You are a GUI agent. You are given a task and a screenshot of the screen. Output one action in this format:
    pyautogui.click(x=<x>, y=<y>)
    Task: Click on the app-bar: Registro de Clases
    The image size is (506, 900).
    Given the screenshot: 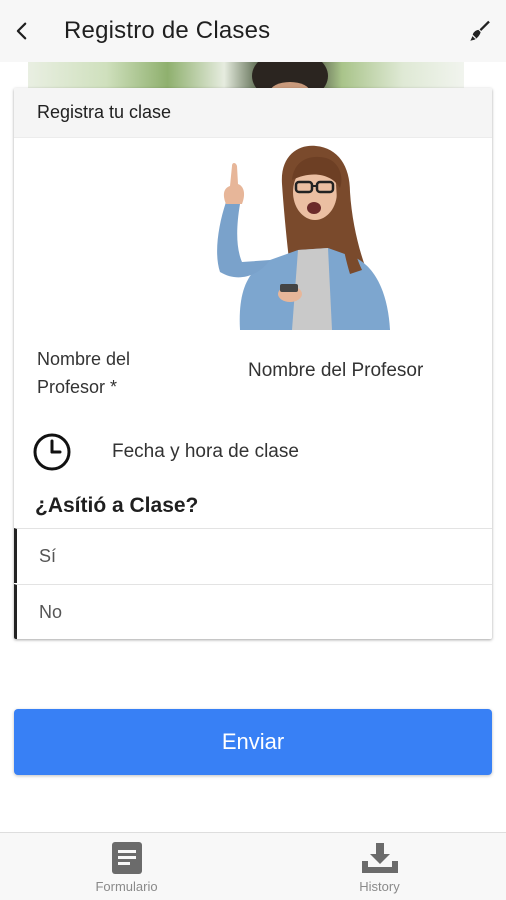 What is the action you would take?
    pyautogui.click(x=253, y=31)
    